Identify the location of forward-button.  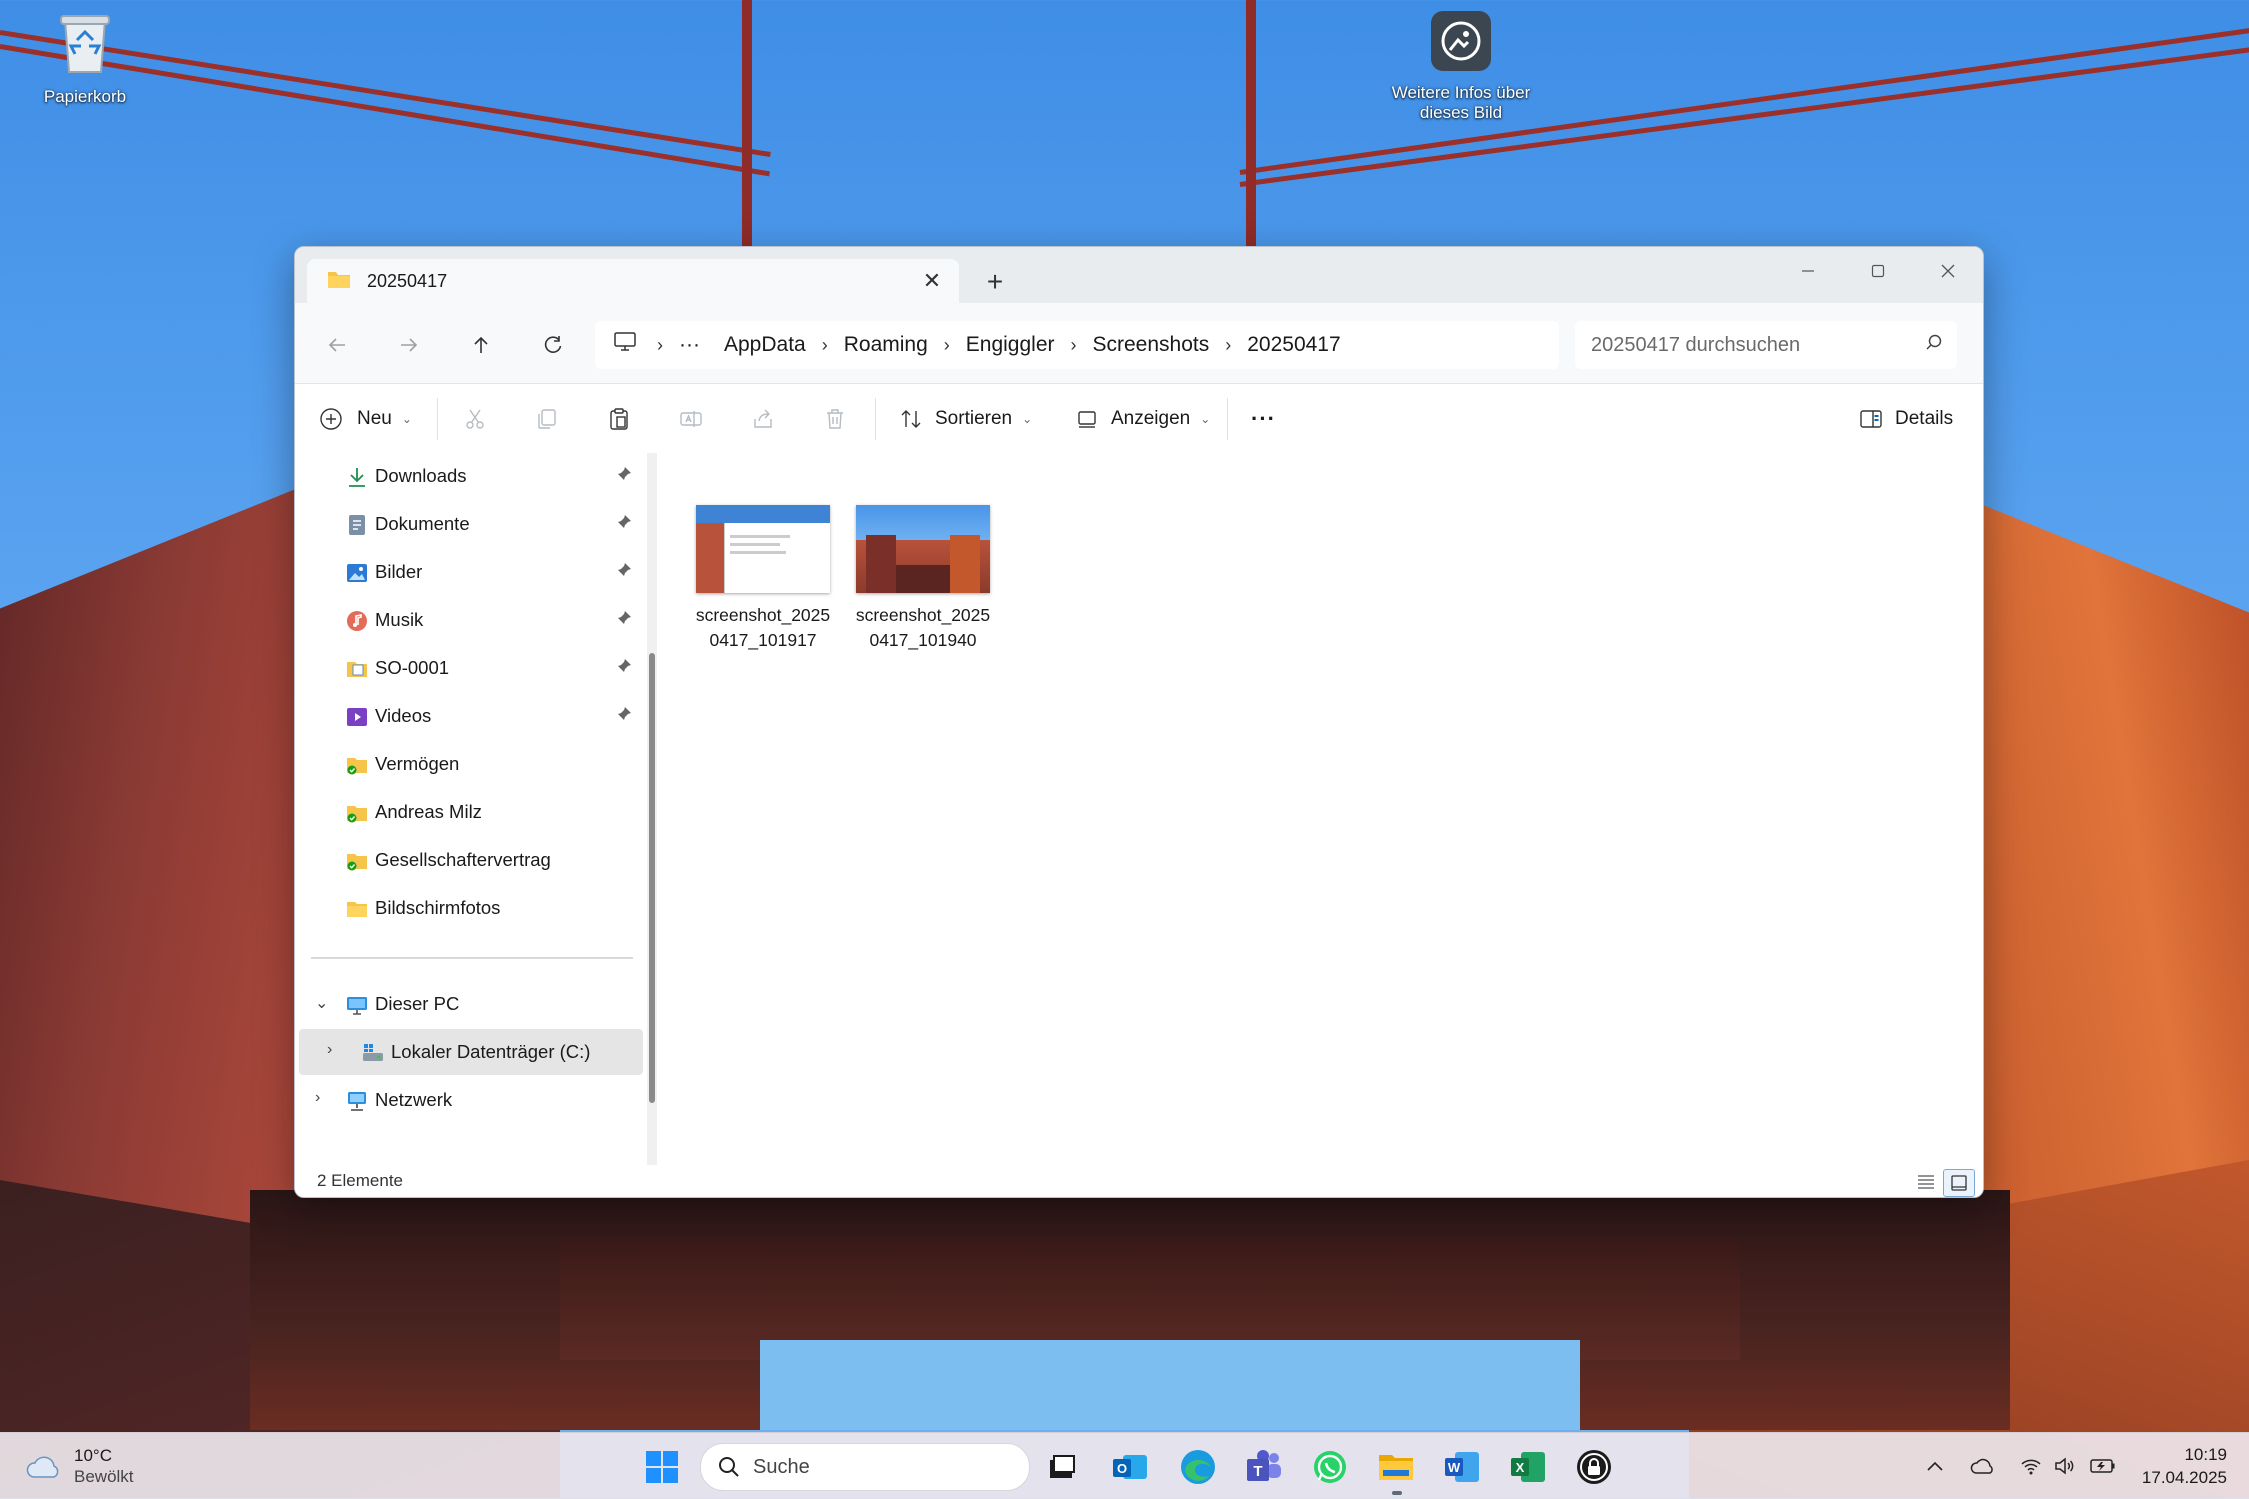
(409, 345).